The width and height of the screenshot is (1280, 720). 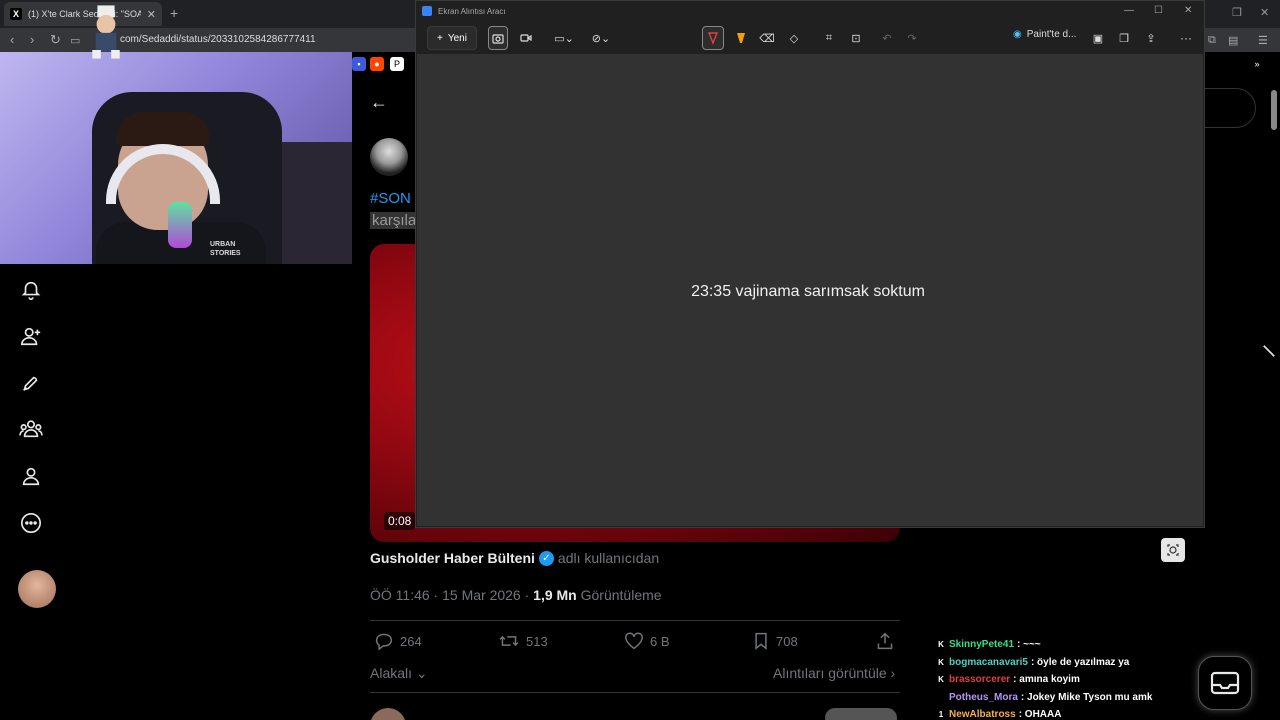 I want to click on source-name: Gusholder Haber Bülteni, so click(x=452, y=558).